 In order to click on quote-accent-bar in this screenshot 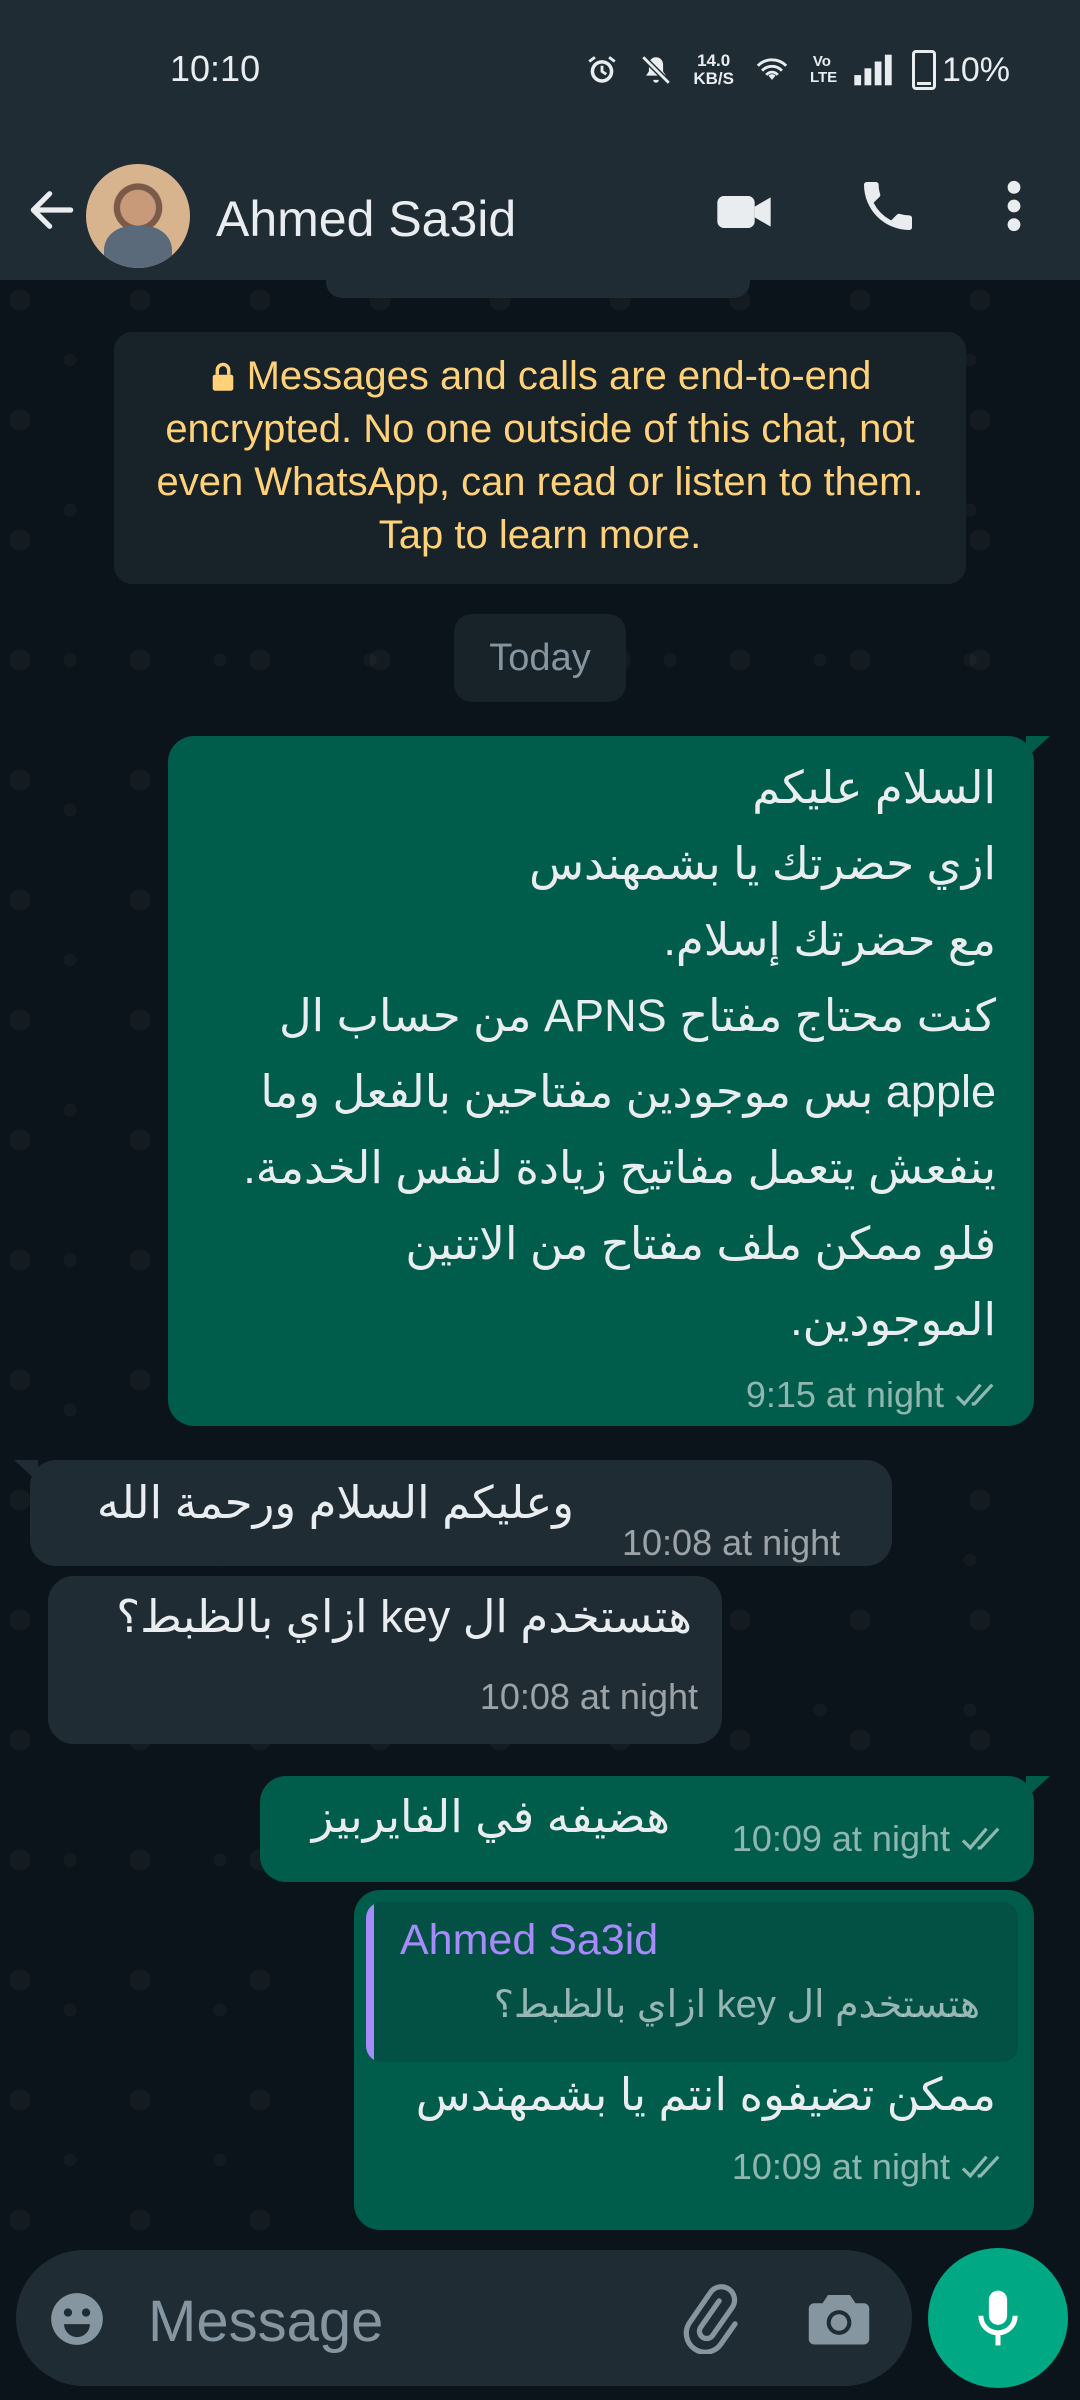, I will do `click(370, 1982)`.